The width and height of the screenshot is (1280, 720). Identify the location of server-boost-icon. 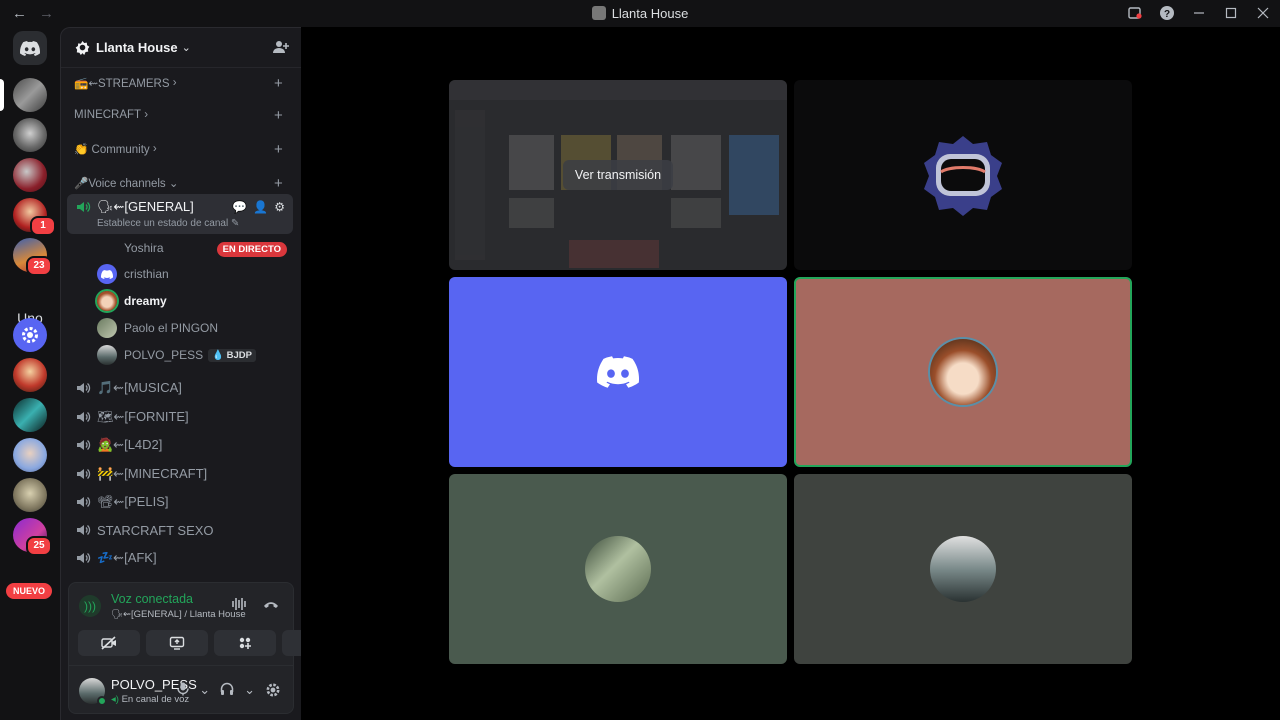
(82, 47).